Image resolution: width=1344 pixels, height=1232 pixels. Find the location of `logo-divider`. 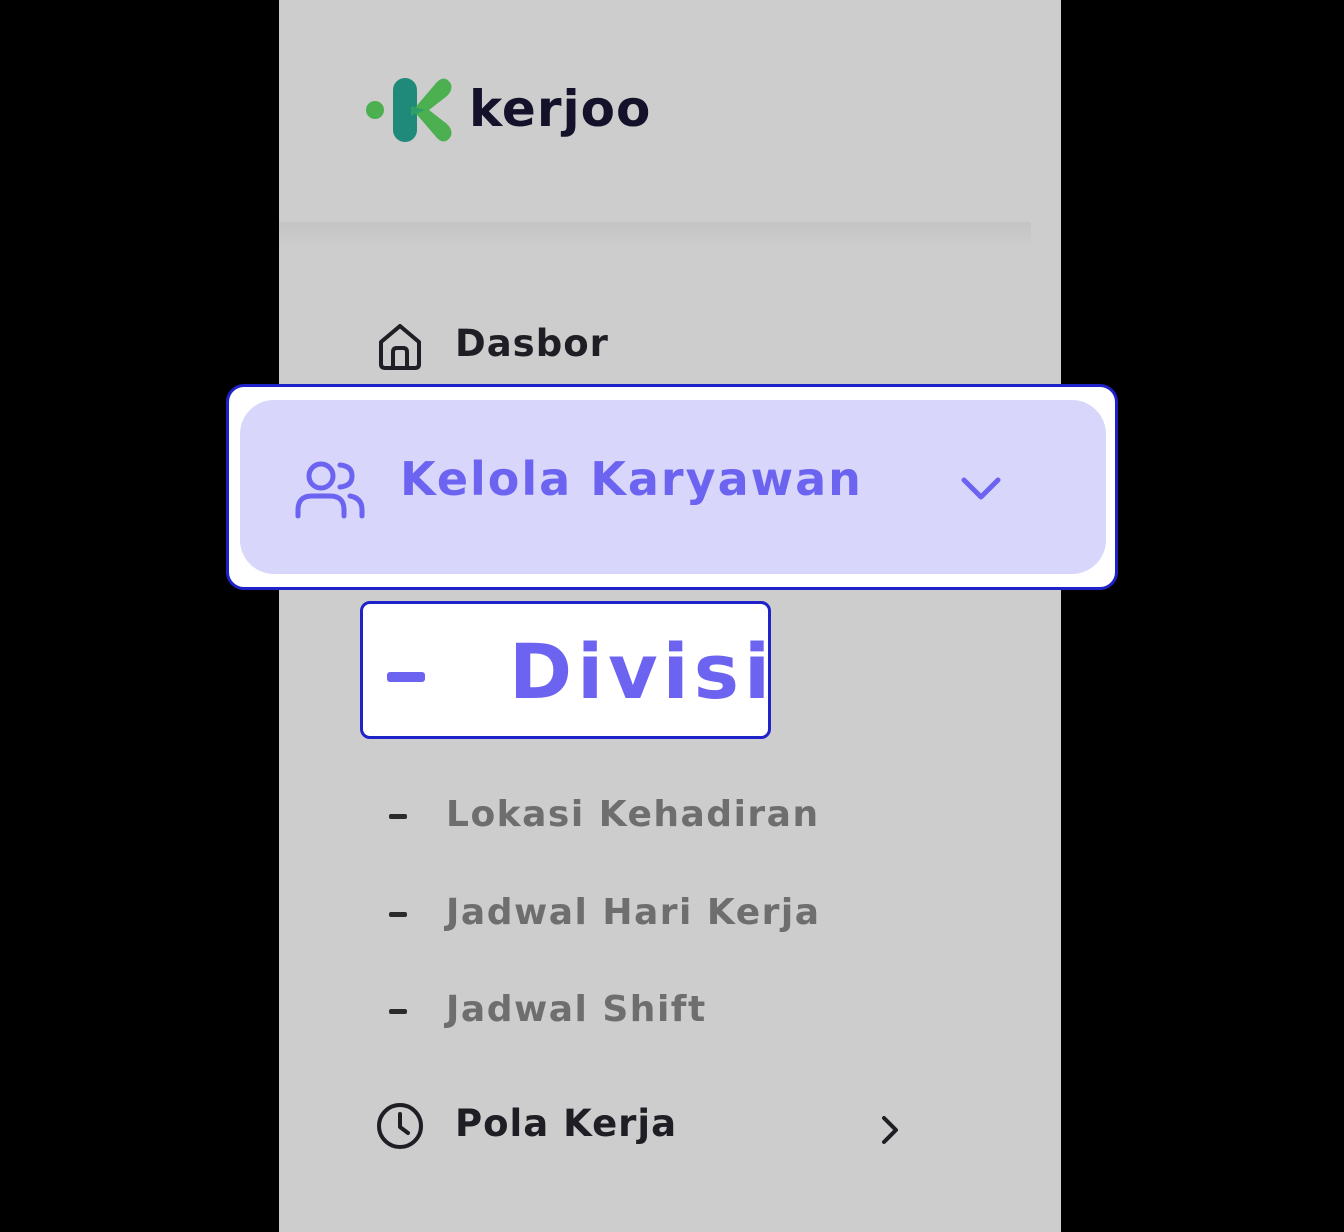

logo-divider is located at coordinates (655, 235).